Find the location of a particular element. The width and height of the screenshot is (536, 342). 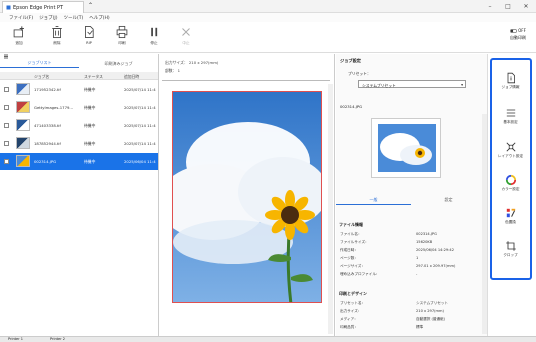

toggle-icon is located at coordinates (514, 30).